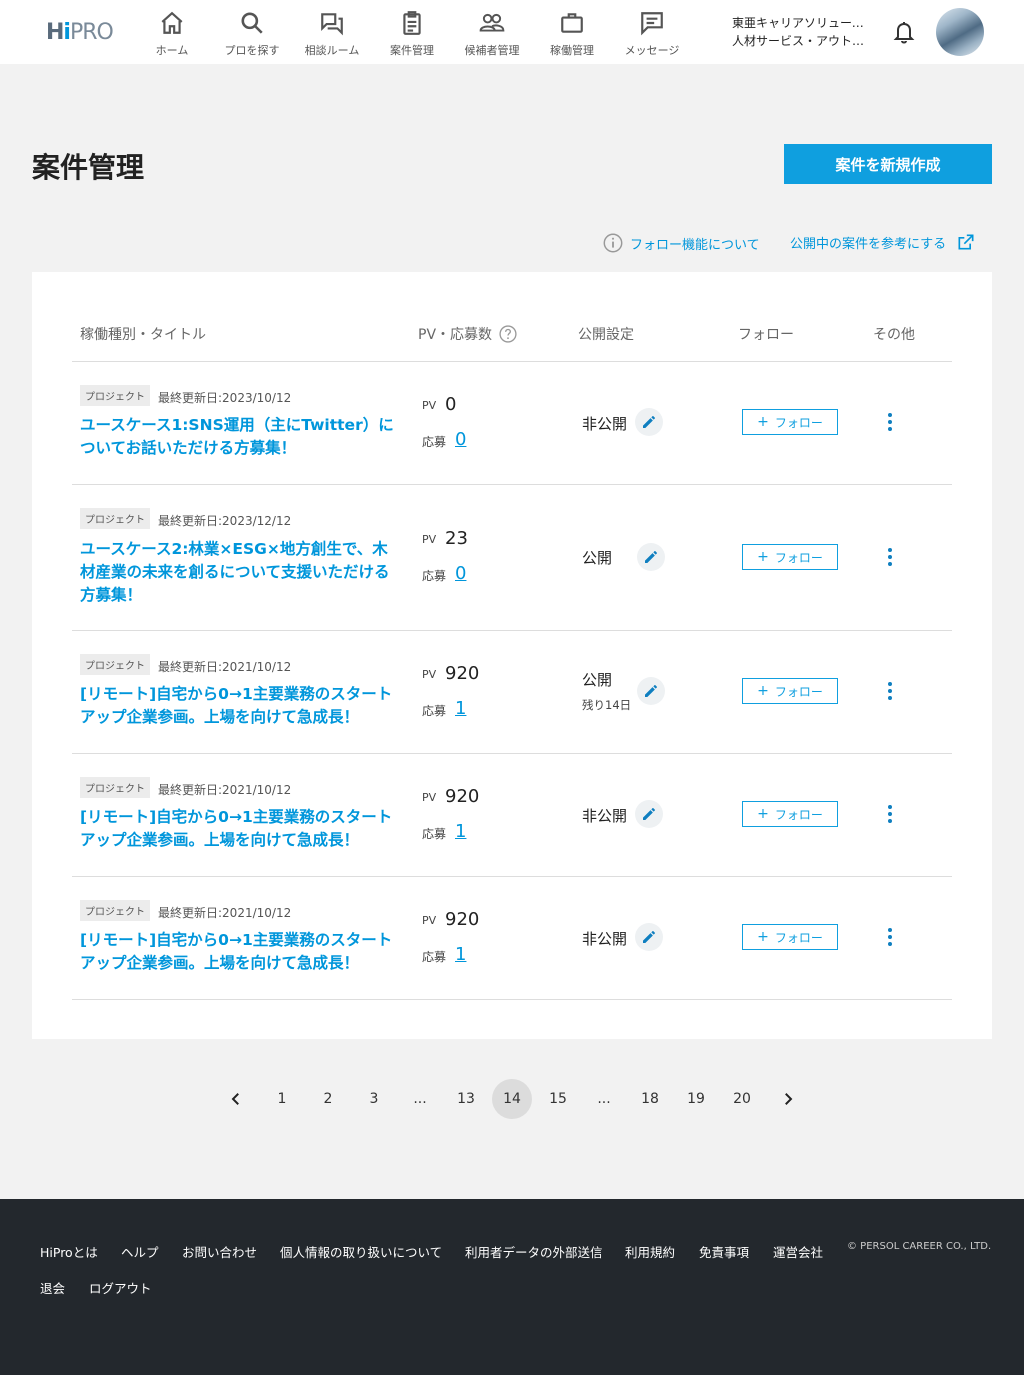 This screenshot has width=1024, height=1375. What do you see at coordinates (361, 1251) in the screenshot?
I see `footer-link-privacy: 個人情報の取り扱いについて` at bounding box center [361, 1251].